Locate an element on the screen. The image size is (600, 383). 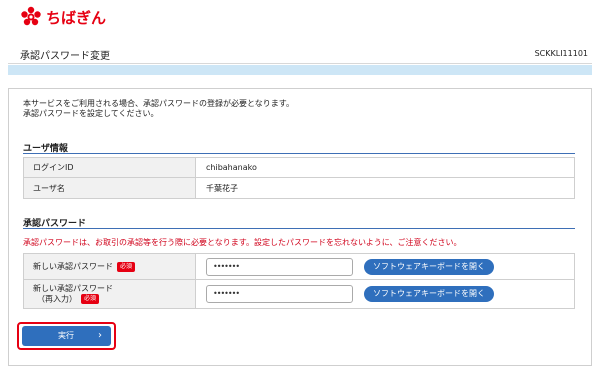
title-bar: 承認パスワード変更 SCKKLI11101 is located at coordinates (300, 53).